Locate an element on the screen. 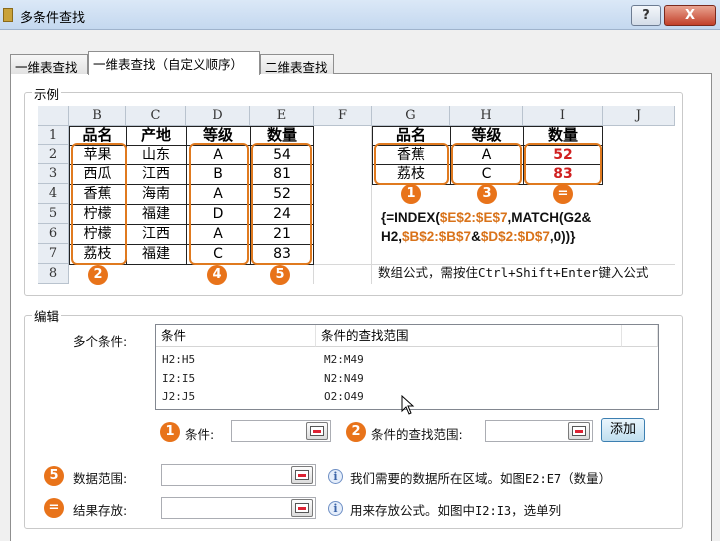 The width and height of the screenshot is (720, 541). list-col-header: 条件 is located at coordinates (236, 336).